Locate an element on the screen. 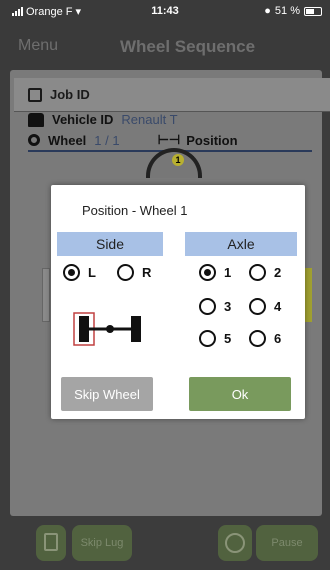 The height and width of the screenshot is (570, 330). page-title: Wheel Sequence is located at coordinates (188, 46).